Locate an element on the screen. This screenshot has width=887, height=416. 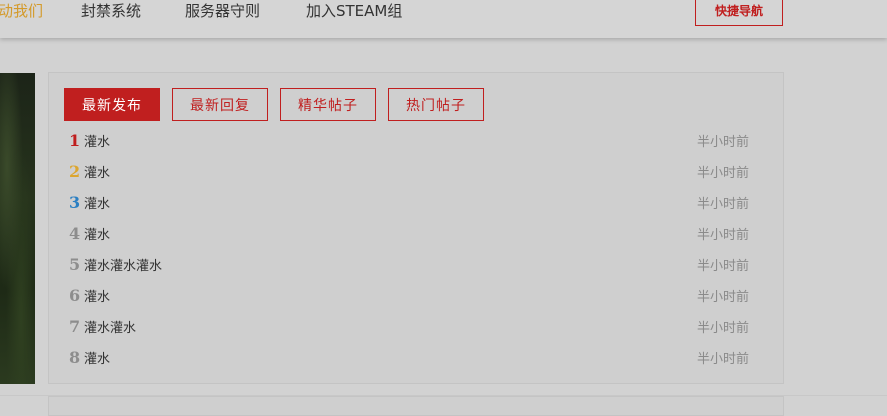
rank-number: 1 is located at coordinates (75, 140).